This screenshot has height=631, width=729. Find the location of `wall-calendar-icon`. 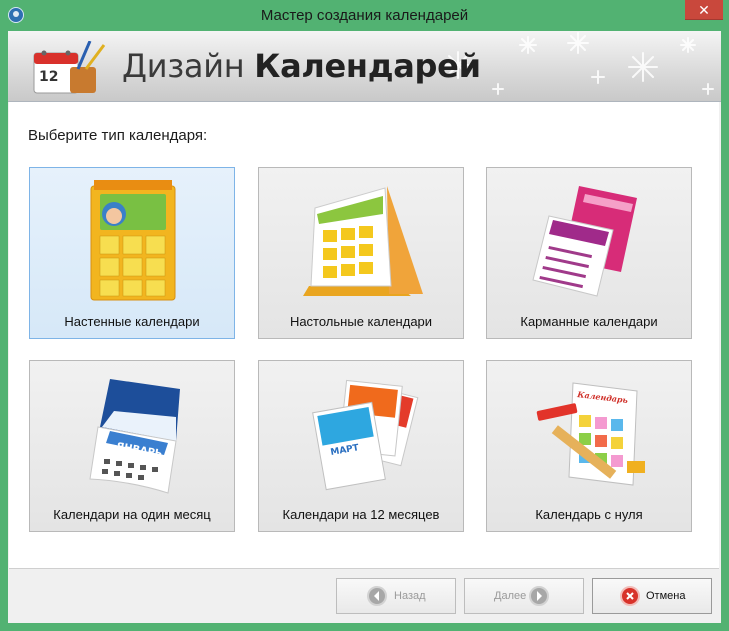

wall-calendar-icon is located at coordinates (133, 240).